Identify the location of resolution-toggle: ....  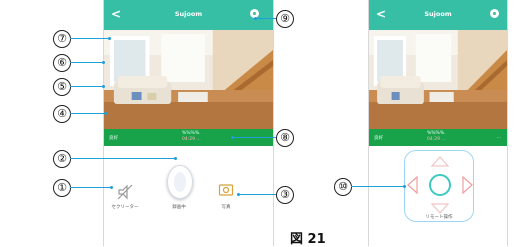
(499, 137).